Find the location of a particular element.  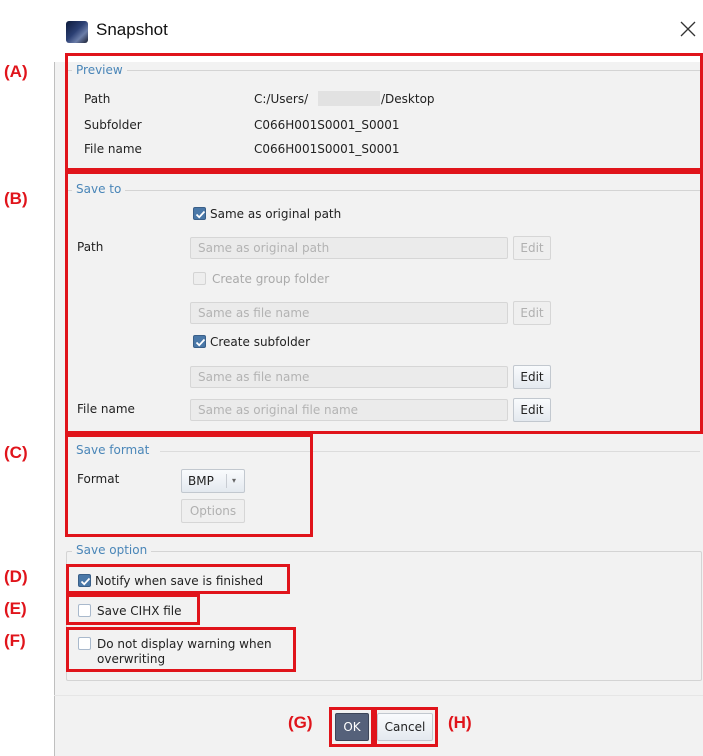

annotation-box-e is located at coordinates (133, 609).